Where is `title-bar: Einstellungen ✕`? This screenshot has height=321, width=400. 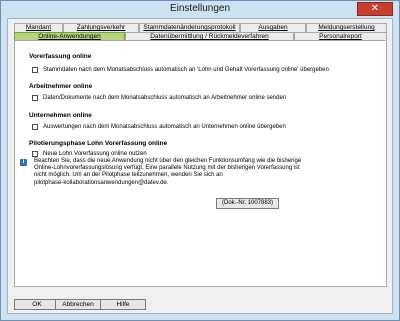
title-bar: Einstellungen ✕ is located at coordinates (200, 9).